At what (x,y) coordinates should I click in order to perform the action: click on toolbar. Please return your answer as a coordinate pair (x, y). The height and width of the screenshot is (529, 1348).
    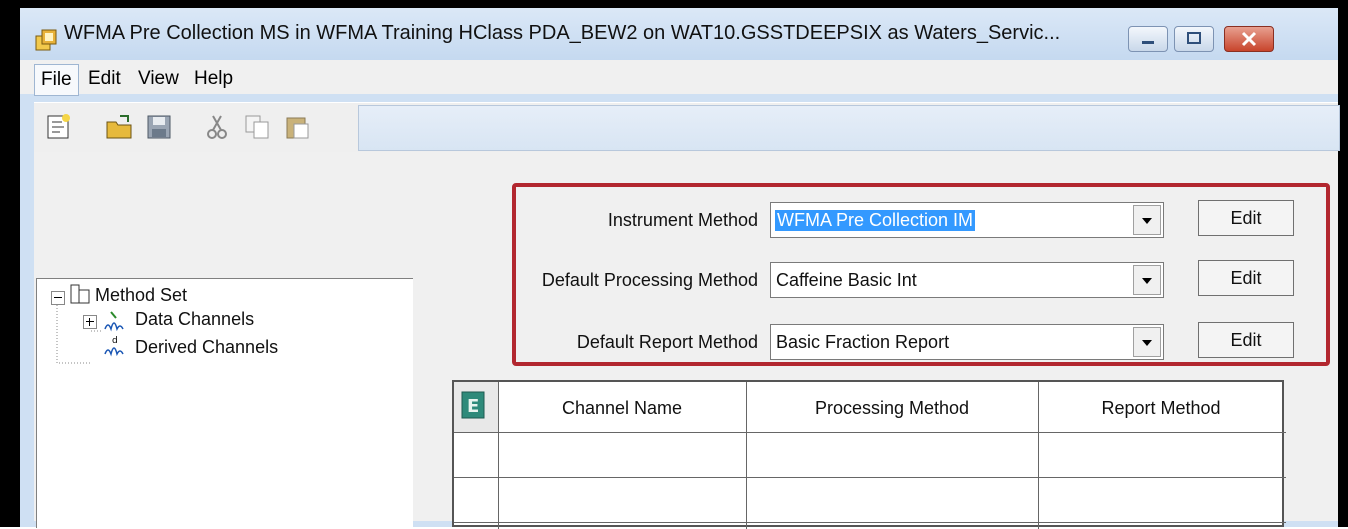
    Looking at the image, I should click on (687, 129).